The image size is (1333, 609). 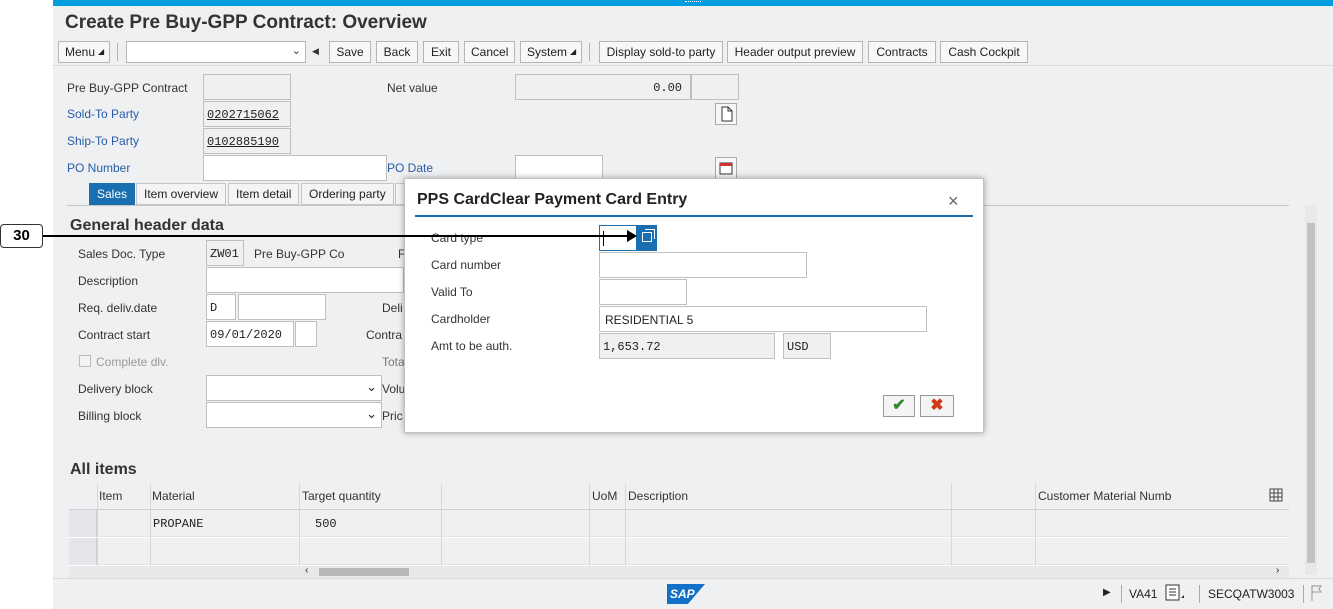 What do you see at coordinates (306, 570) in the screenshot?
I see `scroll-left-icon: ‹` at bounding box center [306, 570].